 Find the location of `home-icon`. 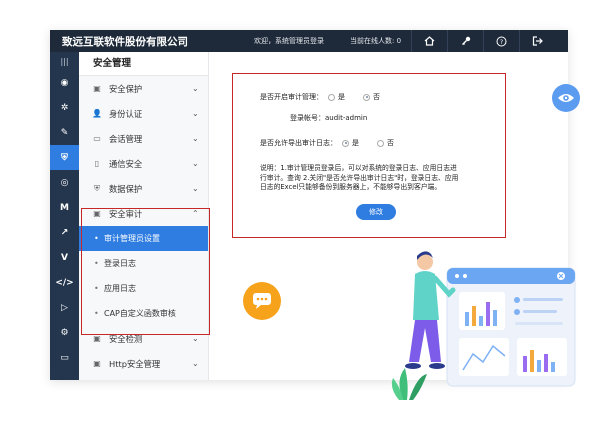

home-icon is located at coordinates (429, 41).